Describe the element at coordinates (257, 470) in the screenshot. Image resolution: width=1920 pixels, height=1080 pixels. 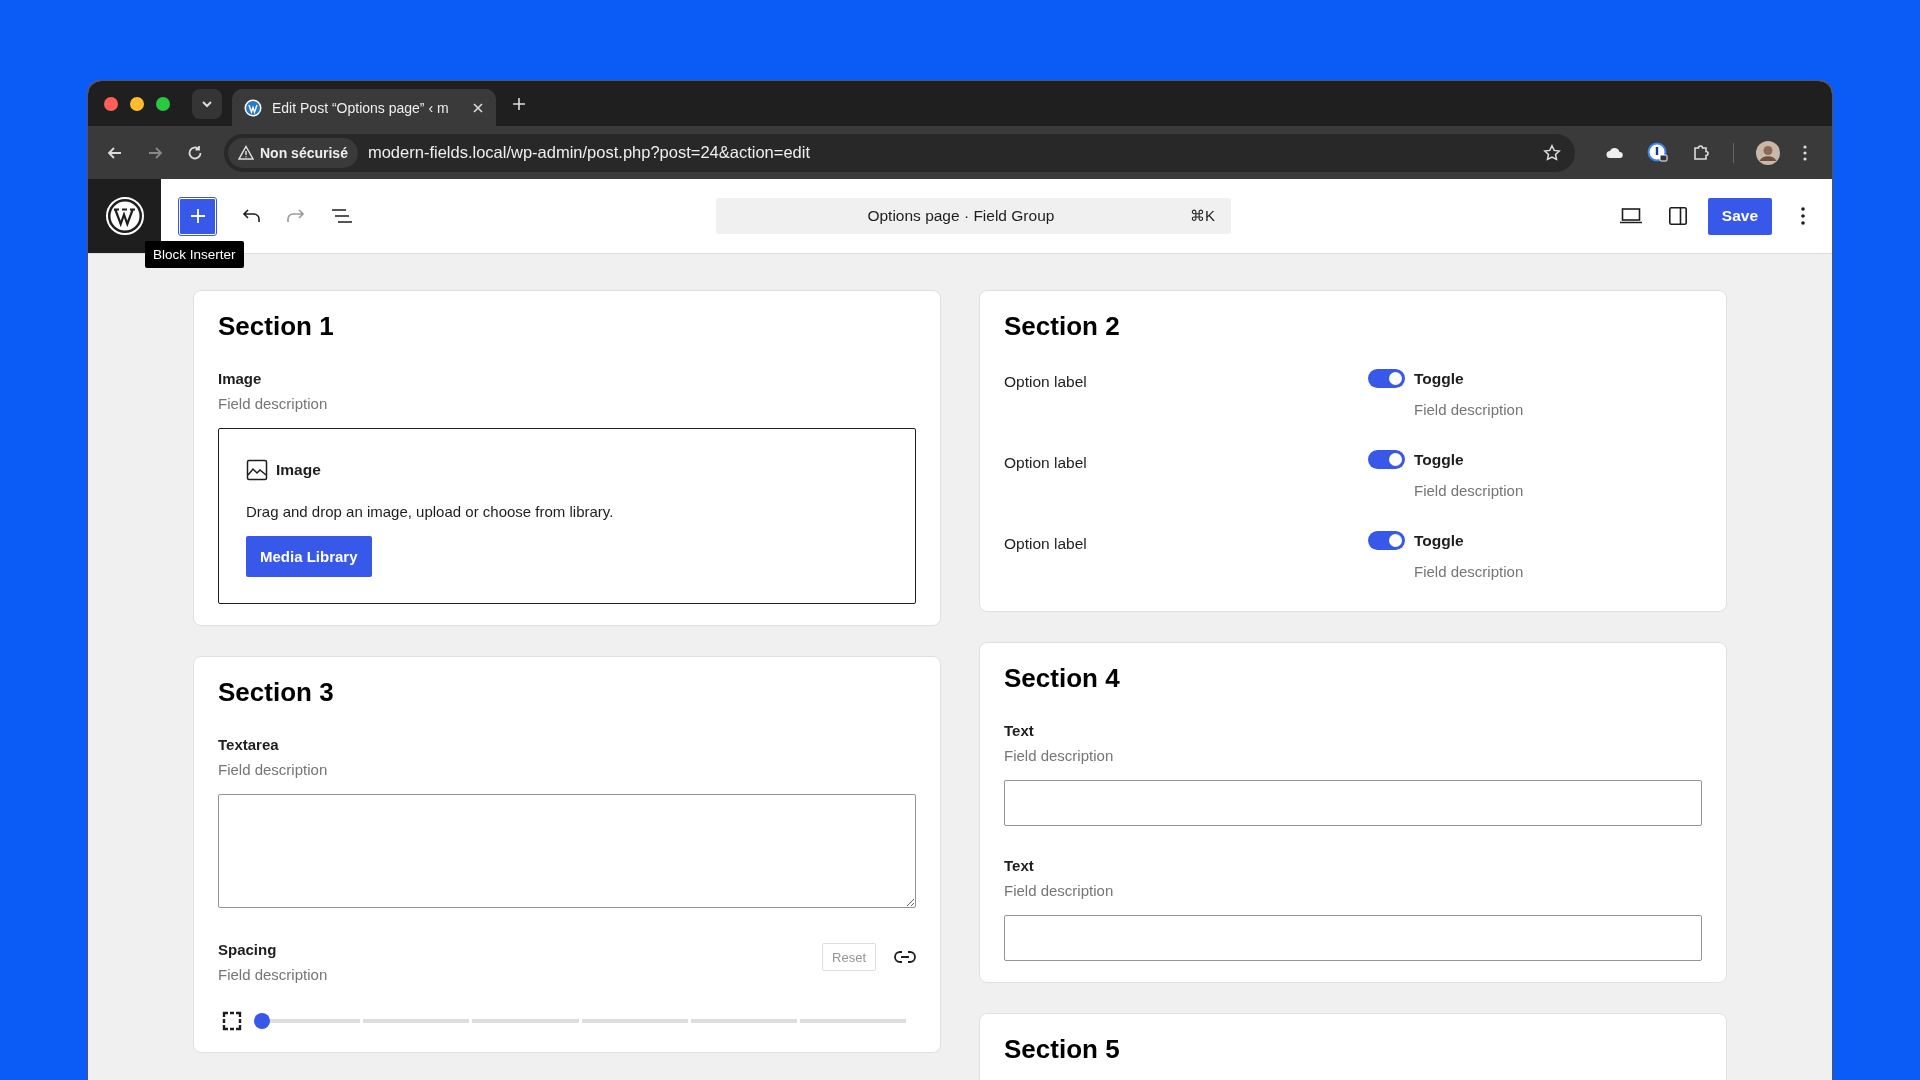
I see `image-icon` at that location.